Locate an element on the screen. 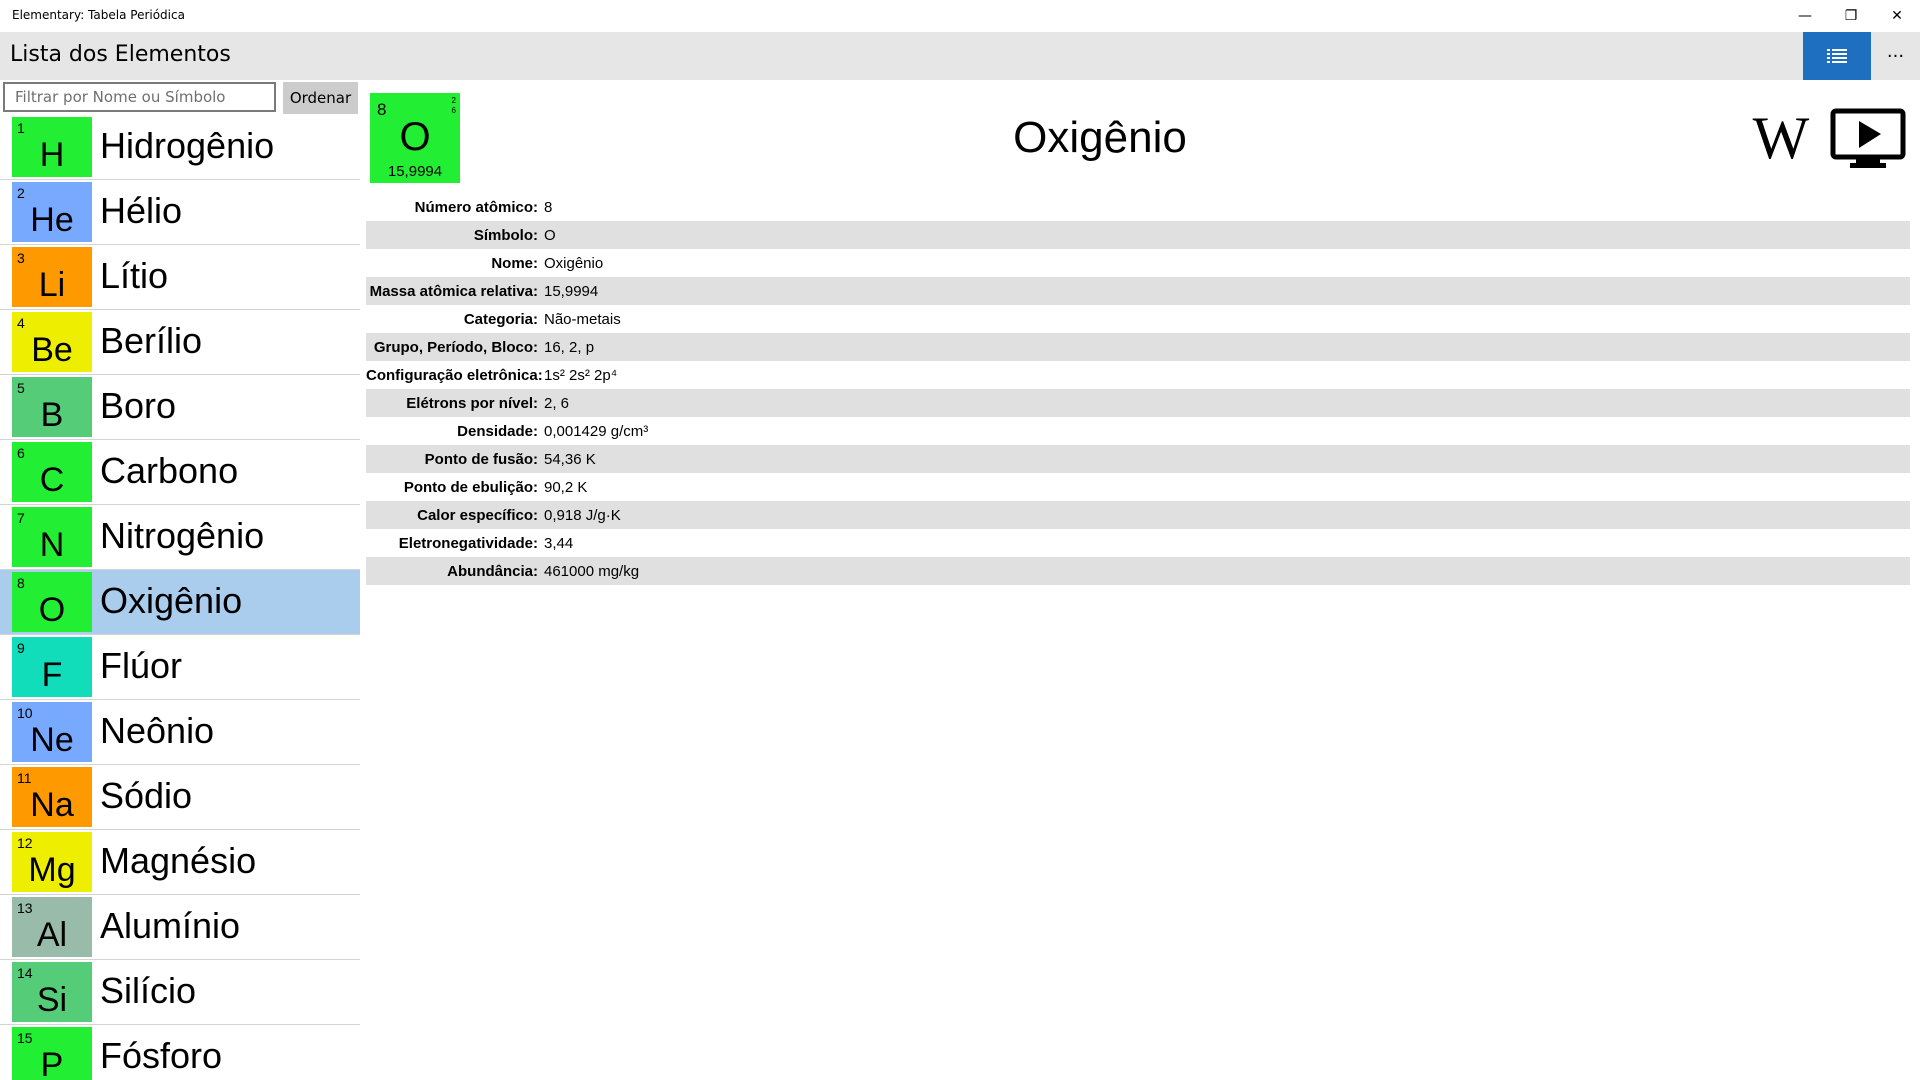 Image resolution: width=1920 pixels, height=1080 pixels. list-item: 7 N Nitrogênio is located at coordinates (180, 537).